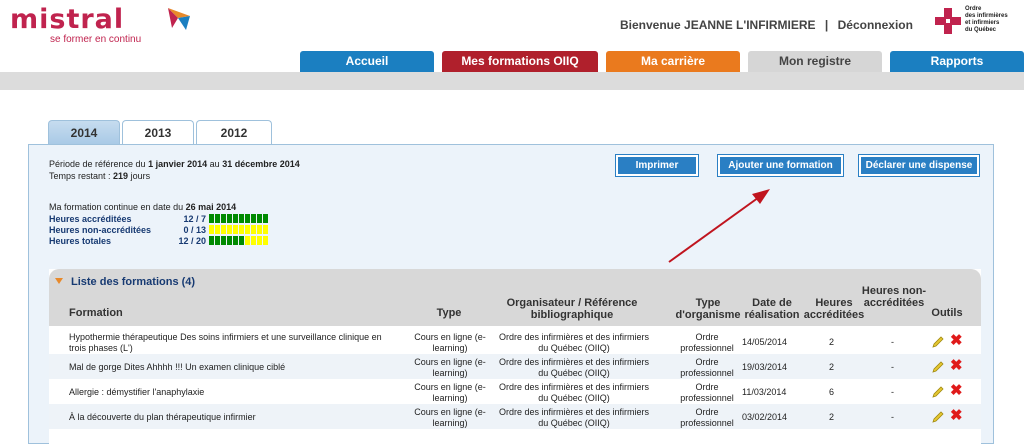 The width and height of the screenshot is (1024, 445). Describe the element at coordinates (832, 392) in the screenshot. I see `cell-heures-accreditees: 6` at that location.